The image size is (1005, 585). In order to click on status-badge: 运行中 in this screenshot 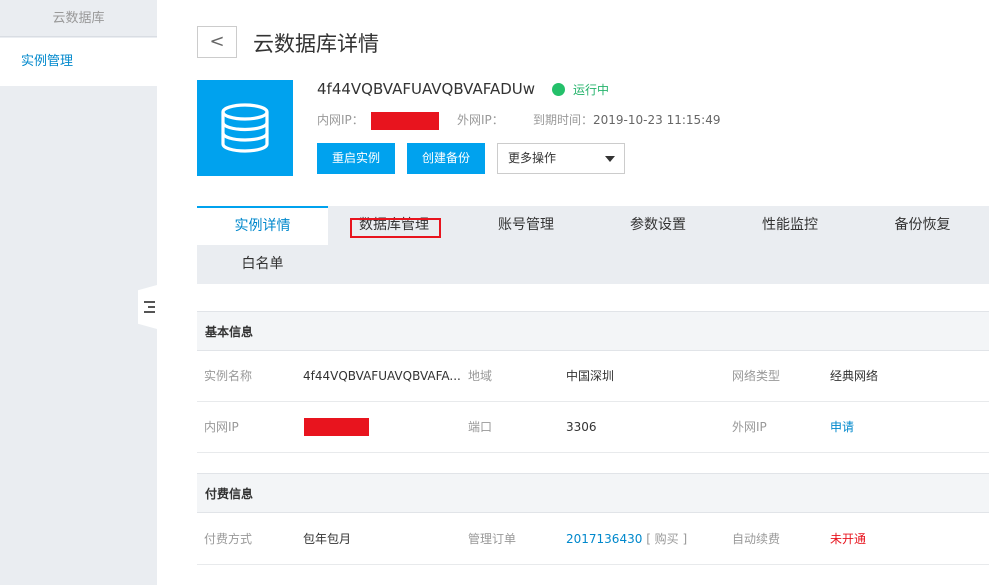, I will do `click(580, 89)`.